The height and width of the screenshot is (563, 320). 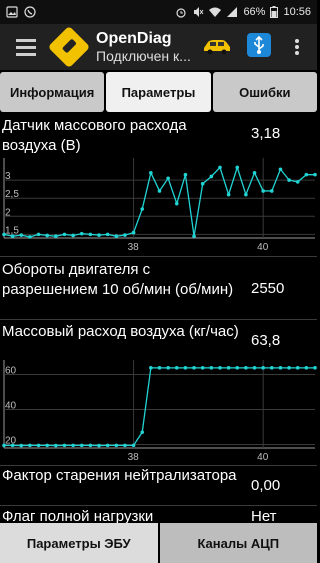 What do you see at coordinates (266, 133) in the screenshot?
I see `param-value: 3,18` at bounding box center [266, 133].